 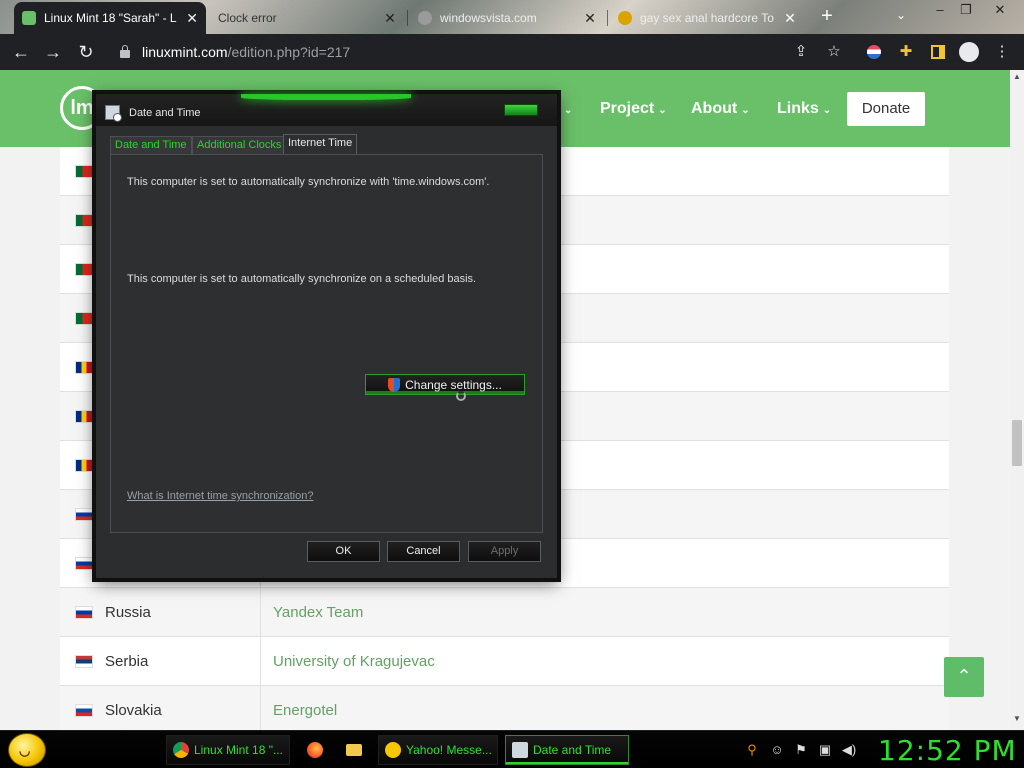 What do you see at coordinates (720, 109) in the screenshot?
I see `nav-about: About ⌄` at bounding box center [720, 109].